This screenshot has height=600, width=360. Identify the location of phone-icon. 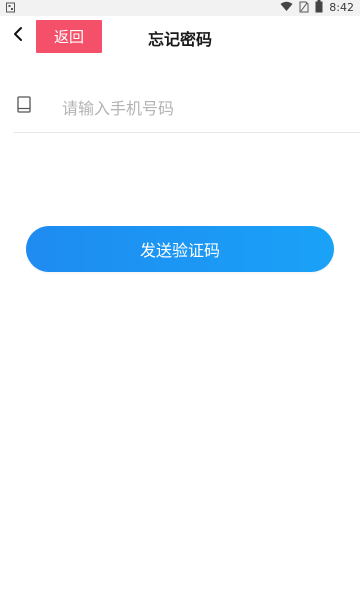
(24, 105).